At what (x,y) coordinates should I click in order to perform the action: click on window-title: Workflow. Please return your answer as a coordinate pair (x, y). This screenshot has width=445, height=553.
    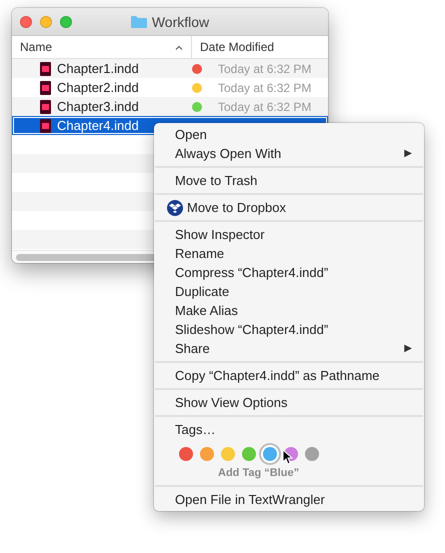
    Looking at the image, I should click on (181, 22).